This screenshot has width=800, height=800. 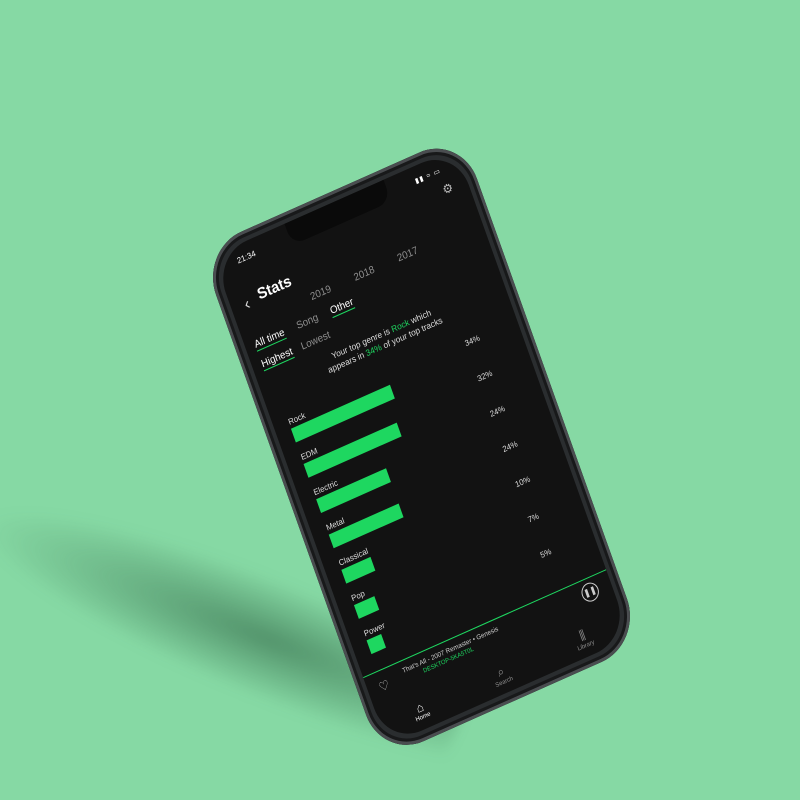 I want to click on nav-search: ⌕ Search, so click(x=501, y=675).